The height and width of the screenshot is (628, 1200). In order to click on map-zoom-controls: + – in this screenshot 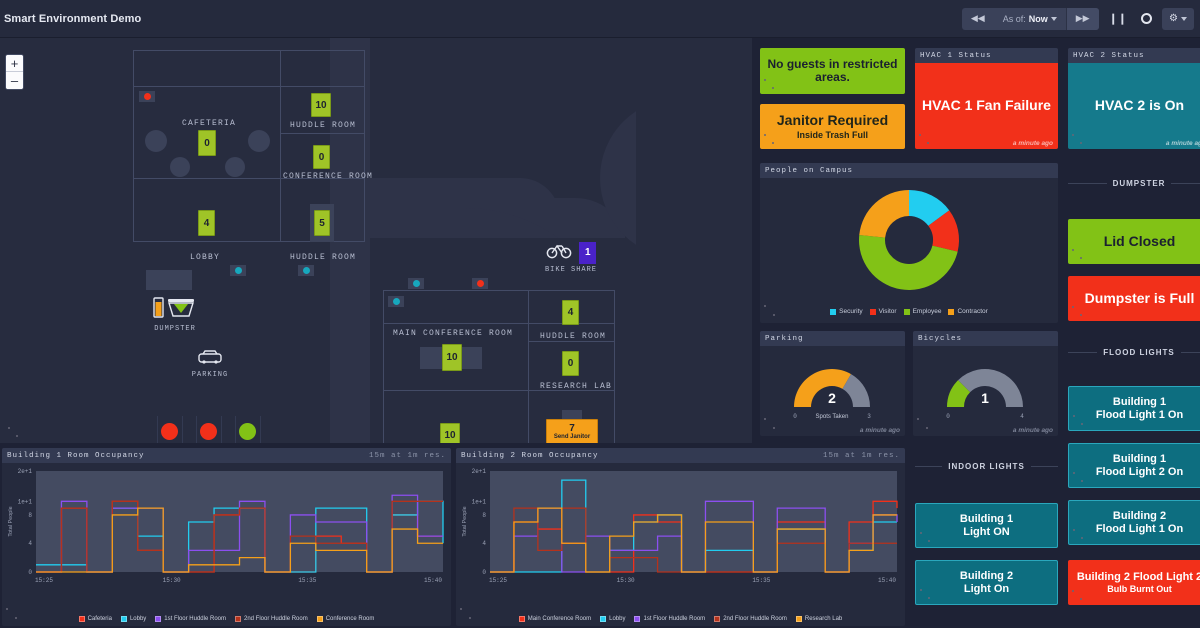, I will do `click(14, 72)`.